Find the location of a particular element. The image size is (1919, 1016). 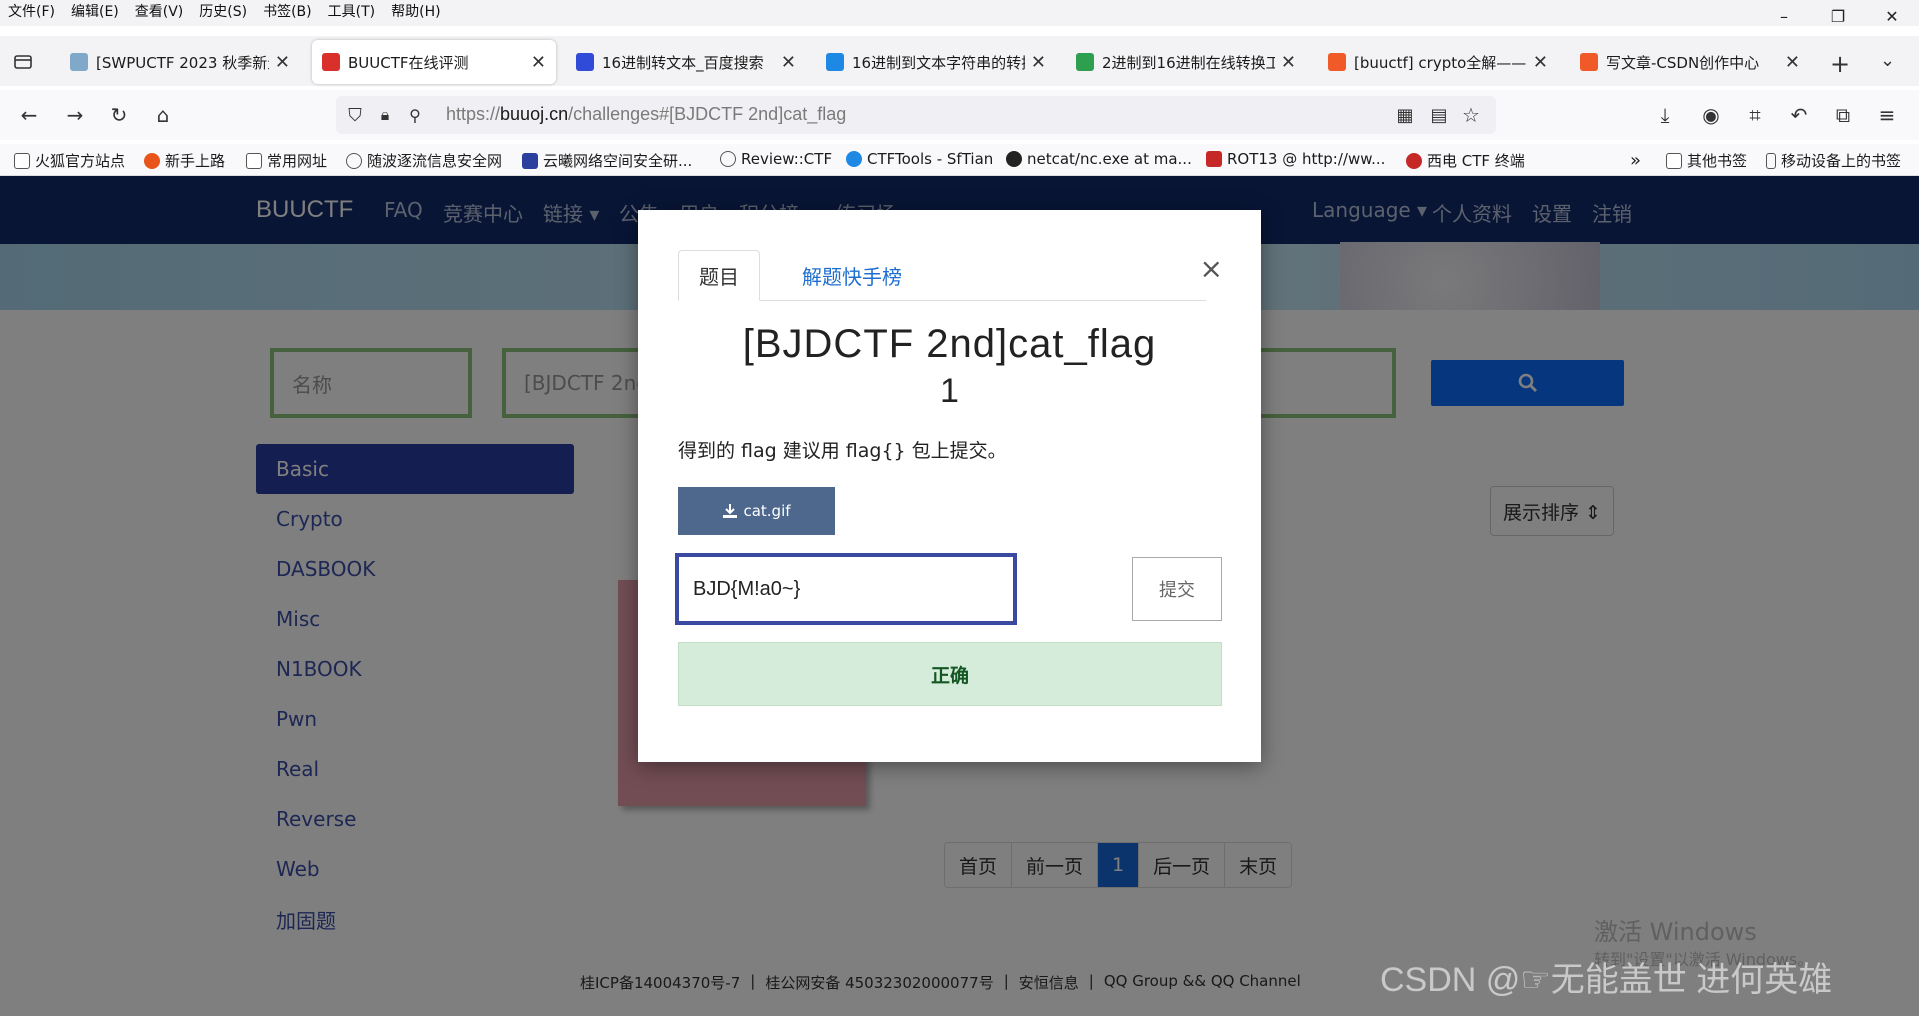

tab-list-icon is located at coordinates (23, 61).